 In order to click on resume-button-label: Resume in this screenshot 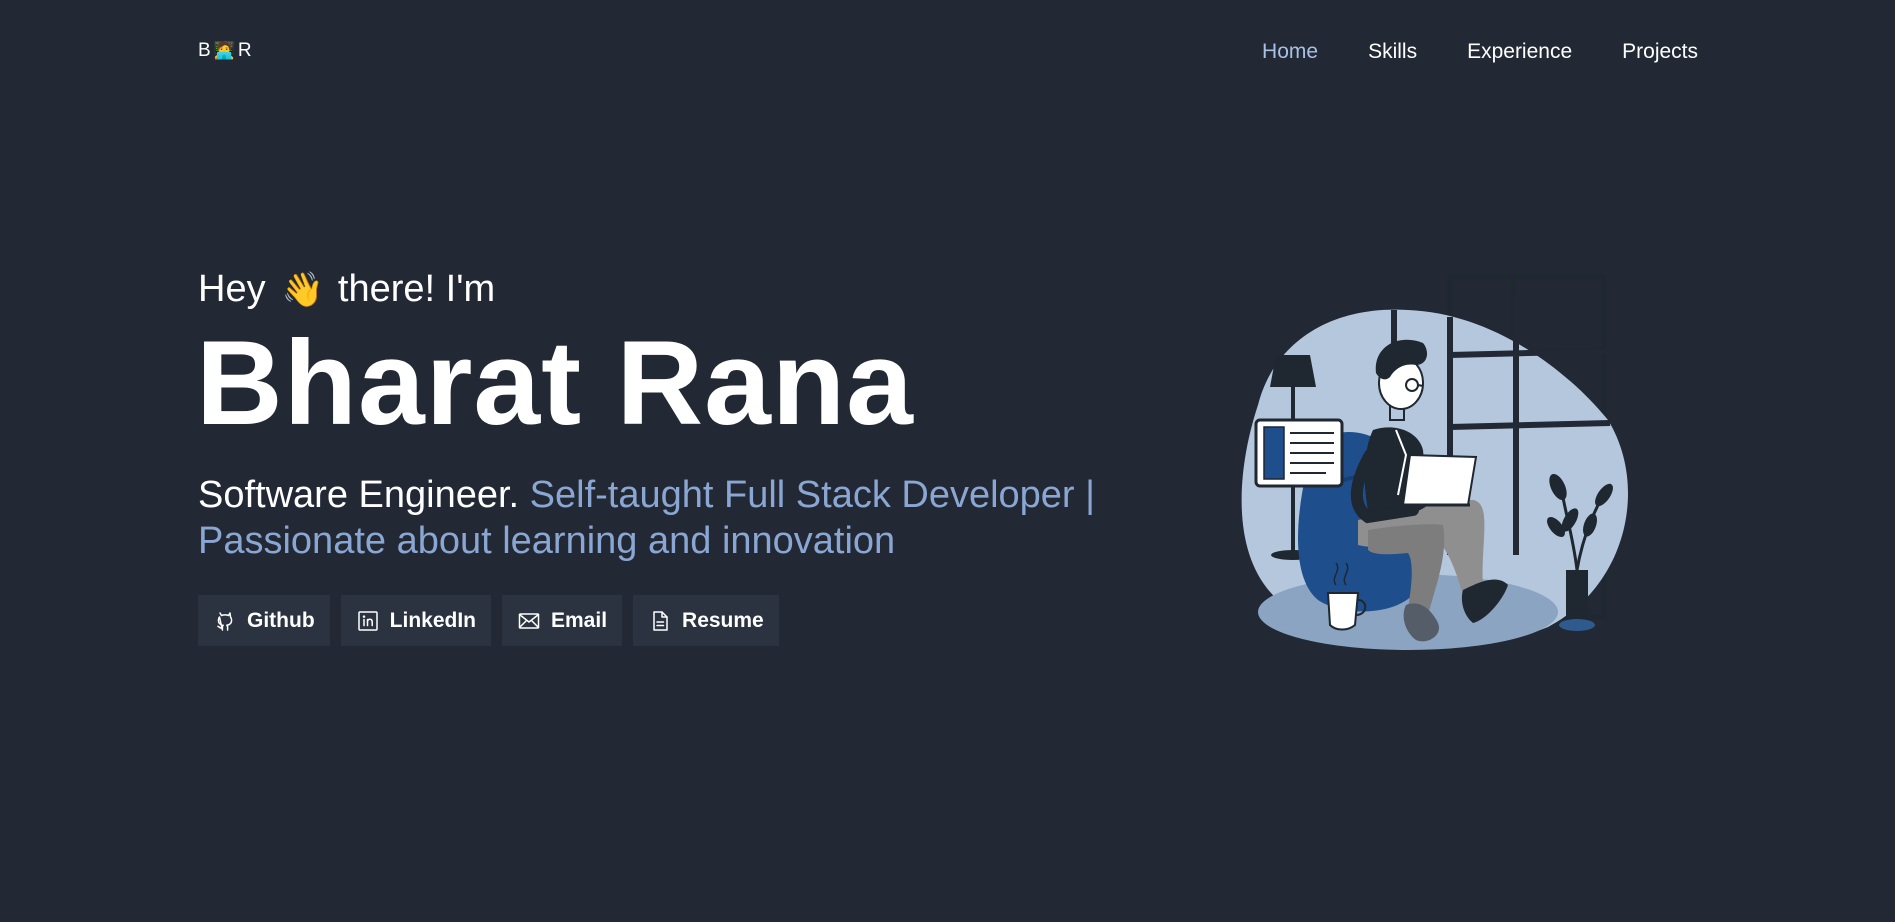, I will do `click(723, 620)`.